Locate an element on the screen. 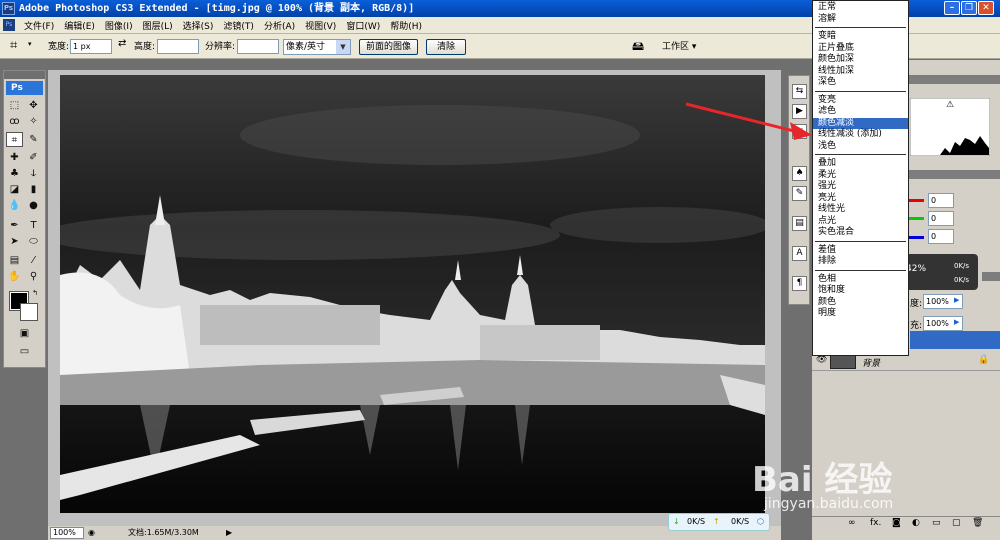 The height and width of the screenshot is (540, 1000). blend-mode-option: 排除 is located at coordinates (860, 262).